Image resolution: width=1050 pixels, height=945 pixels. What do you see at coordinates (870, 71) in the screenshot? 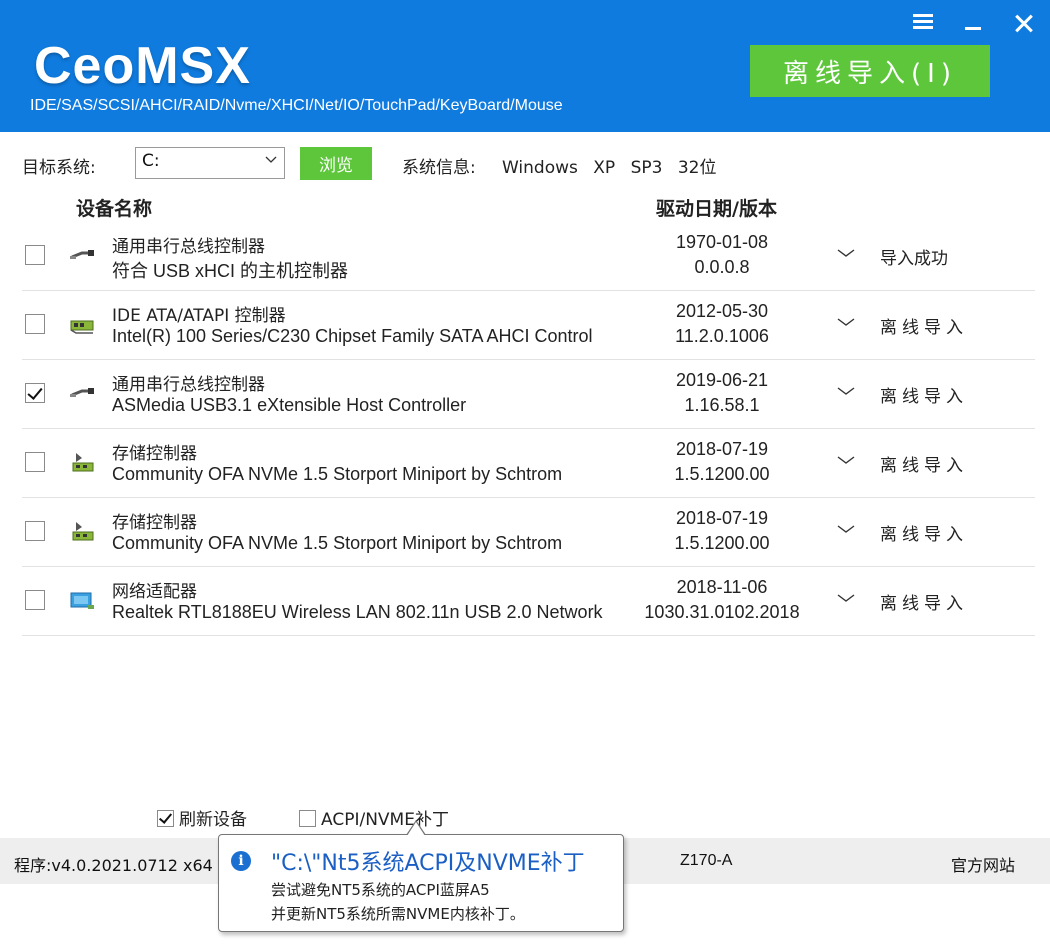
I see `offline-import-button: 离线导入(I)` at bounding box center [870, 71].